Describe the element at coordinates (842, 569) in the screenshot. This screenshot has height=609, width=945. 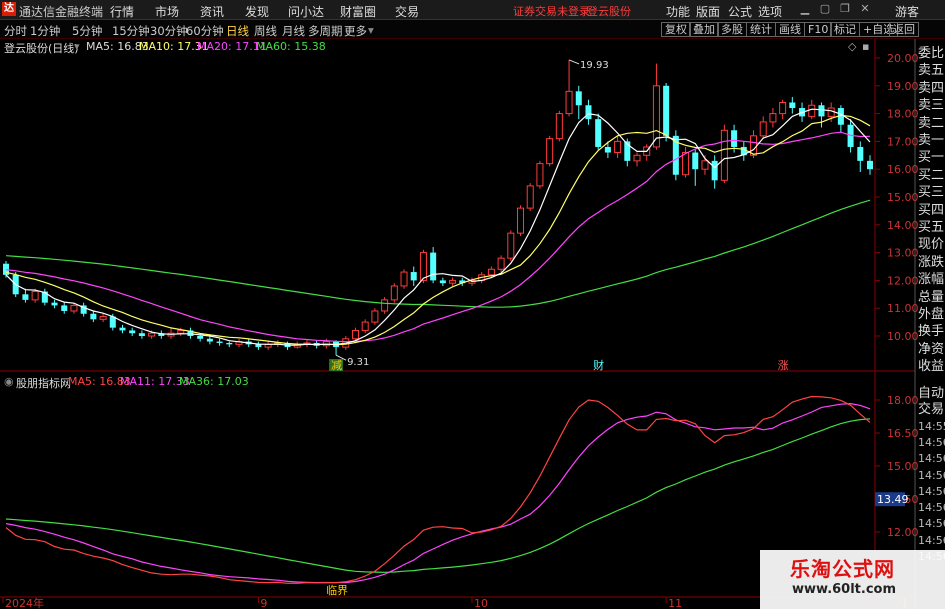
I see `watermark-title: 乐淘公式网` at that location.